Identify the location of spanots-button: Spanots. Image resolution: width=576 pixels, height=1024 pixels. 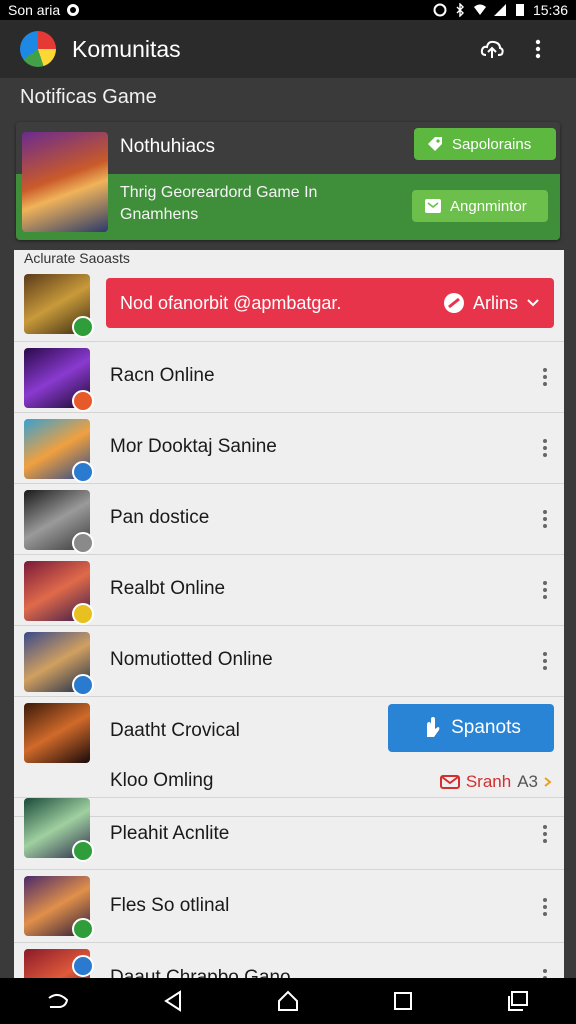
(471, 728).